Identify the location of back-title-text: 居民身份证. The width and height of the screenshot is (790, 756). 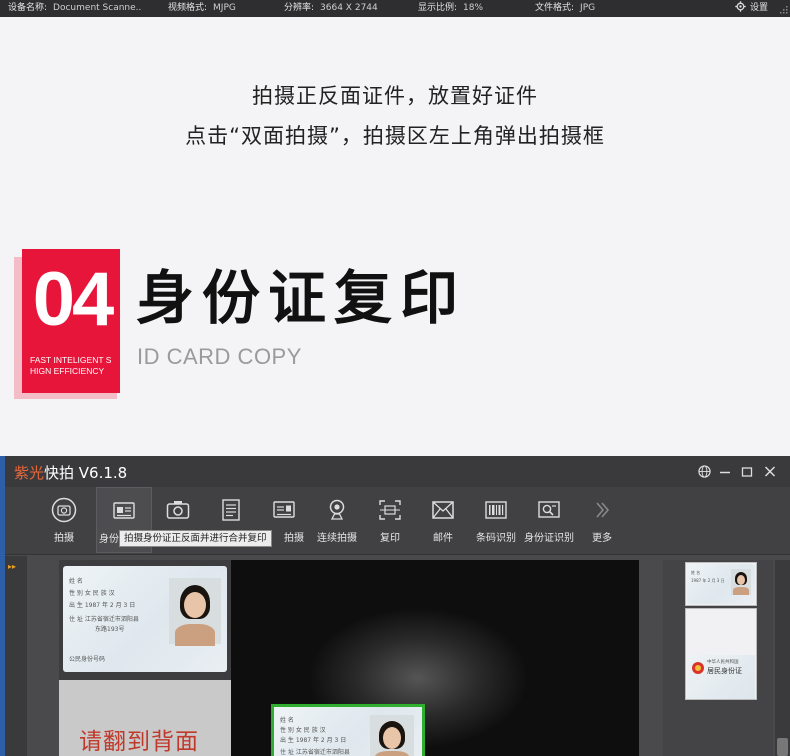
(724, 671).